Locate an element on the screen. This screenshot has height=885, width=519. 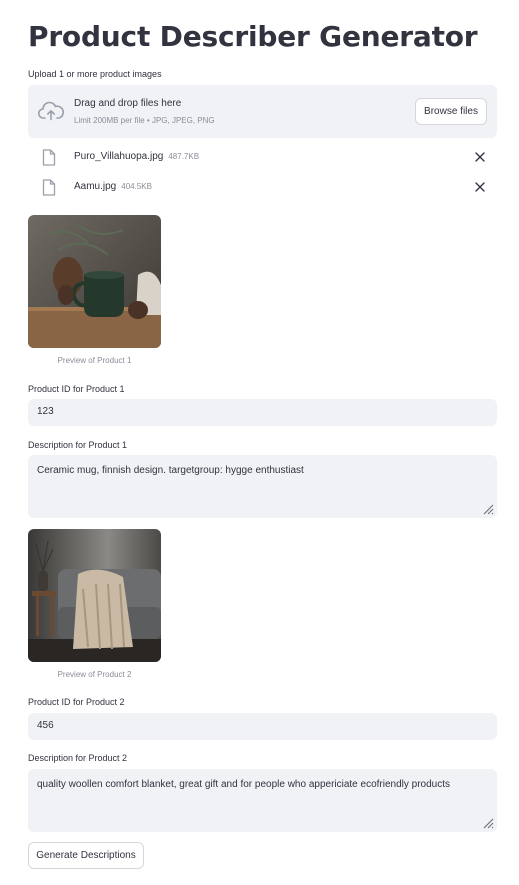
cloud-upload-icon is located at coordinates (51, 111).